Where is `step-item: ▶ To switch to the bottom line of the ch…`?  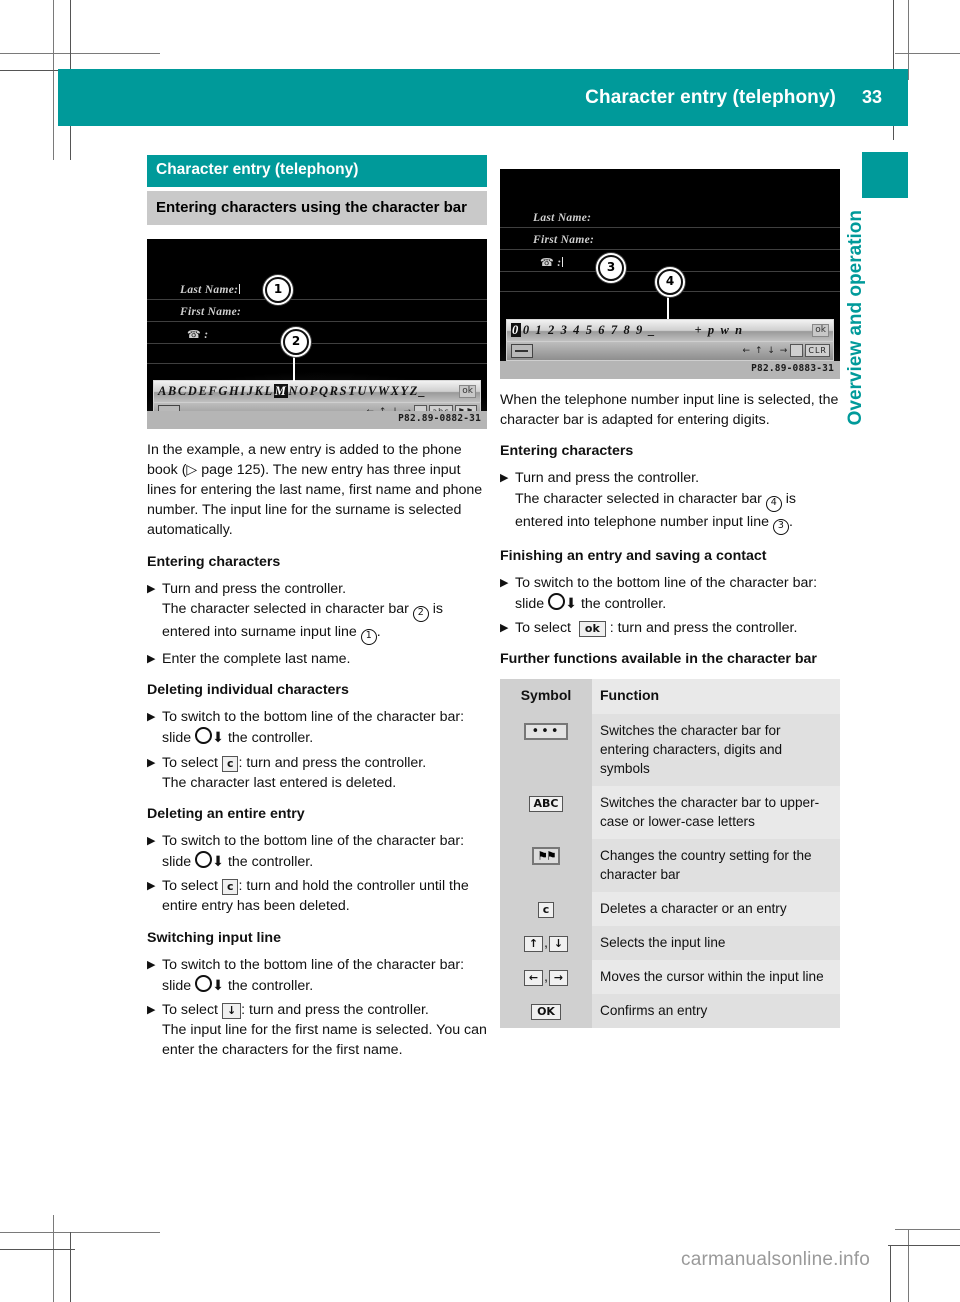 step-item: ▶ To switch to the bottom line of the ch… is located at coordinates (317, 975).